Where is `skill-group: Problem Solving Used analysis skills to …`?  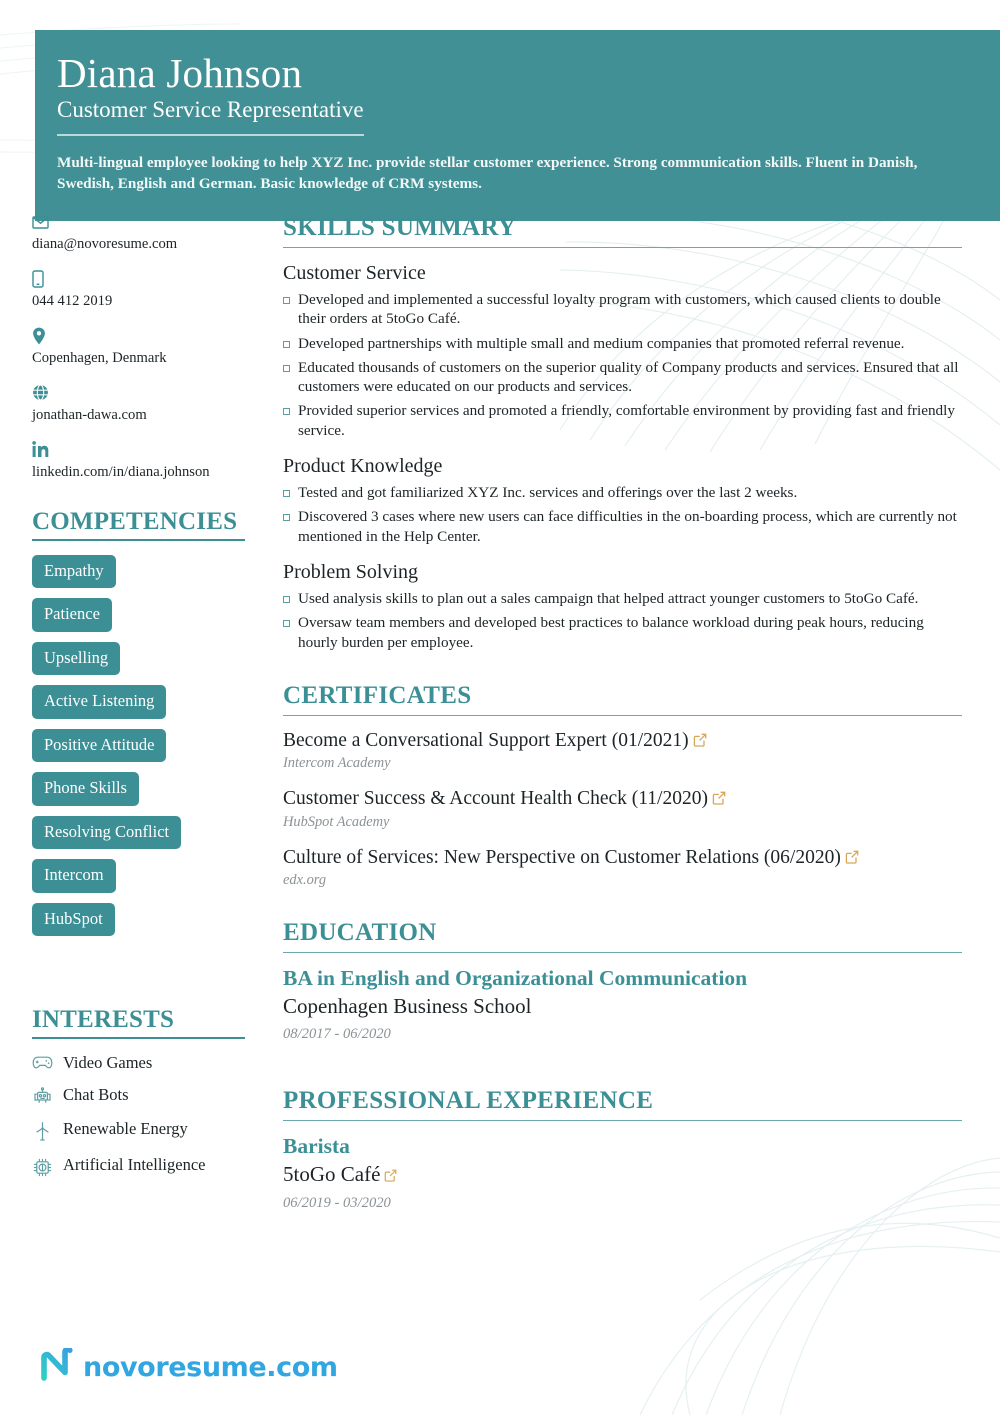 skill-group: Problem Solving Used analysis skills to … is located at coordinates (622, 606).